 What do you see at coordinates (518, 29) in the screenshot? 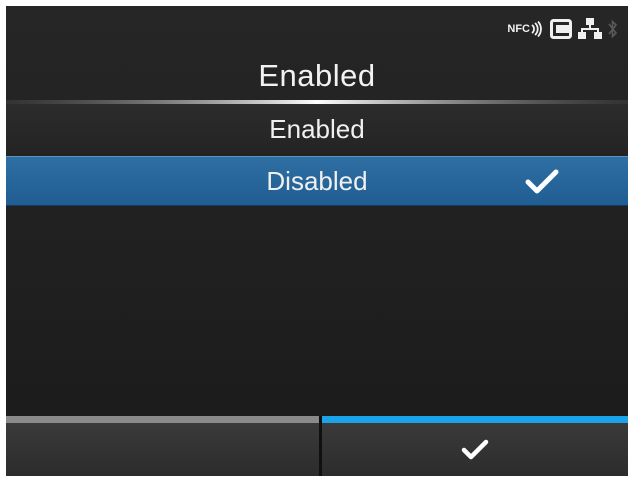
I see `nfc-label: NFC` at bounding box center [518, 29].